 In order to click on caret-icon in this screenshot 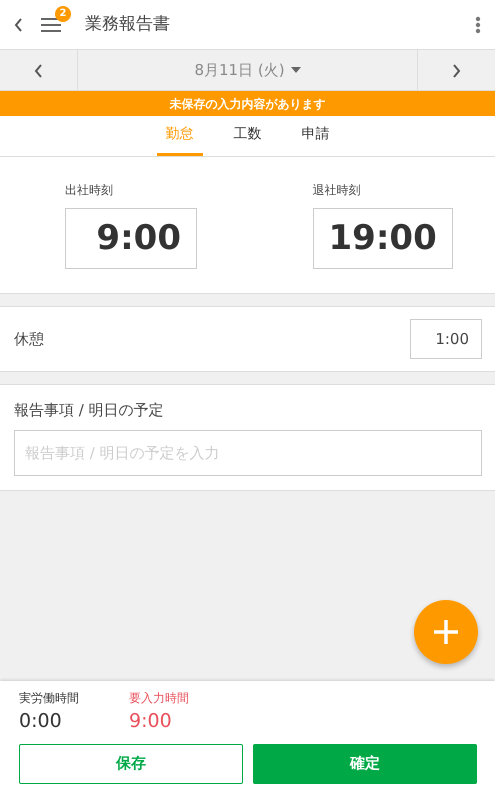, I will do `click(295, 70)`.